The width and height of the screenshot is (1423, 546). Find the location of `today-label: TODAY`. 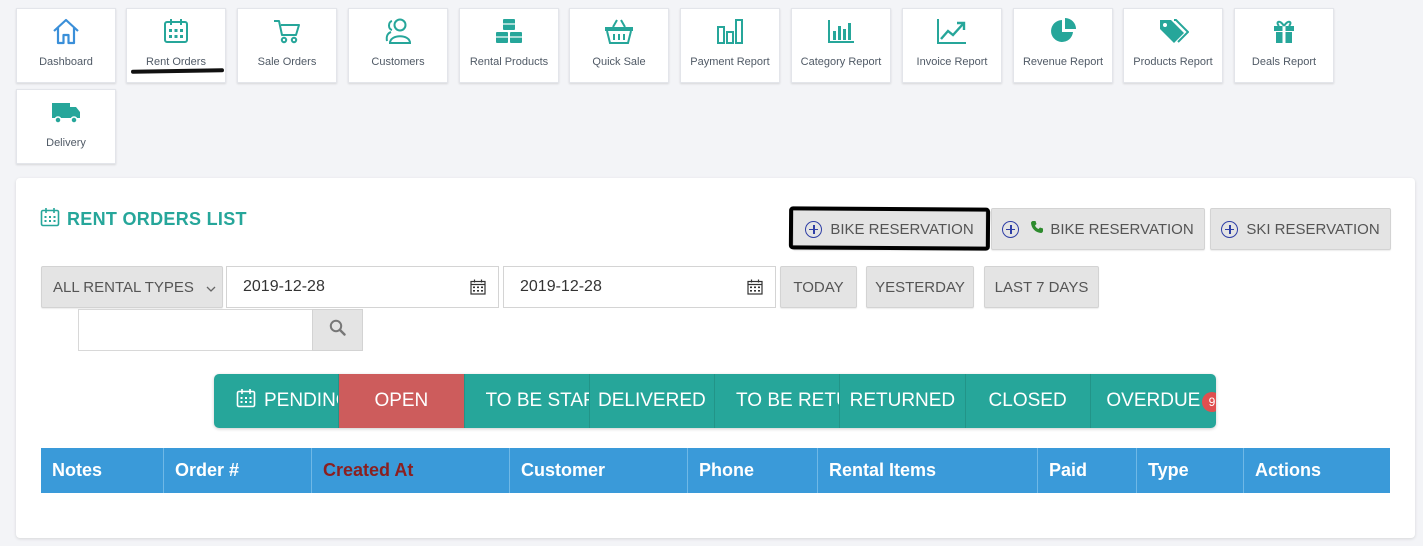

today-label: TODAY is located at coordinates (818, 287).